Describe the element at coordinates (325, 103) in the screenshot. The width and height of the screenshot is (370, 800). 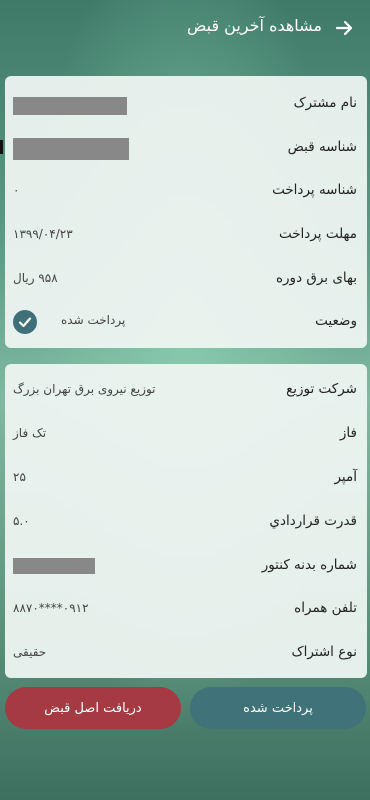
I see `subscriber-name-label: نام مشترک` at that location.